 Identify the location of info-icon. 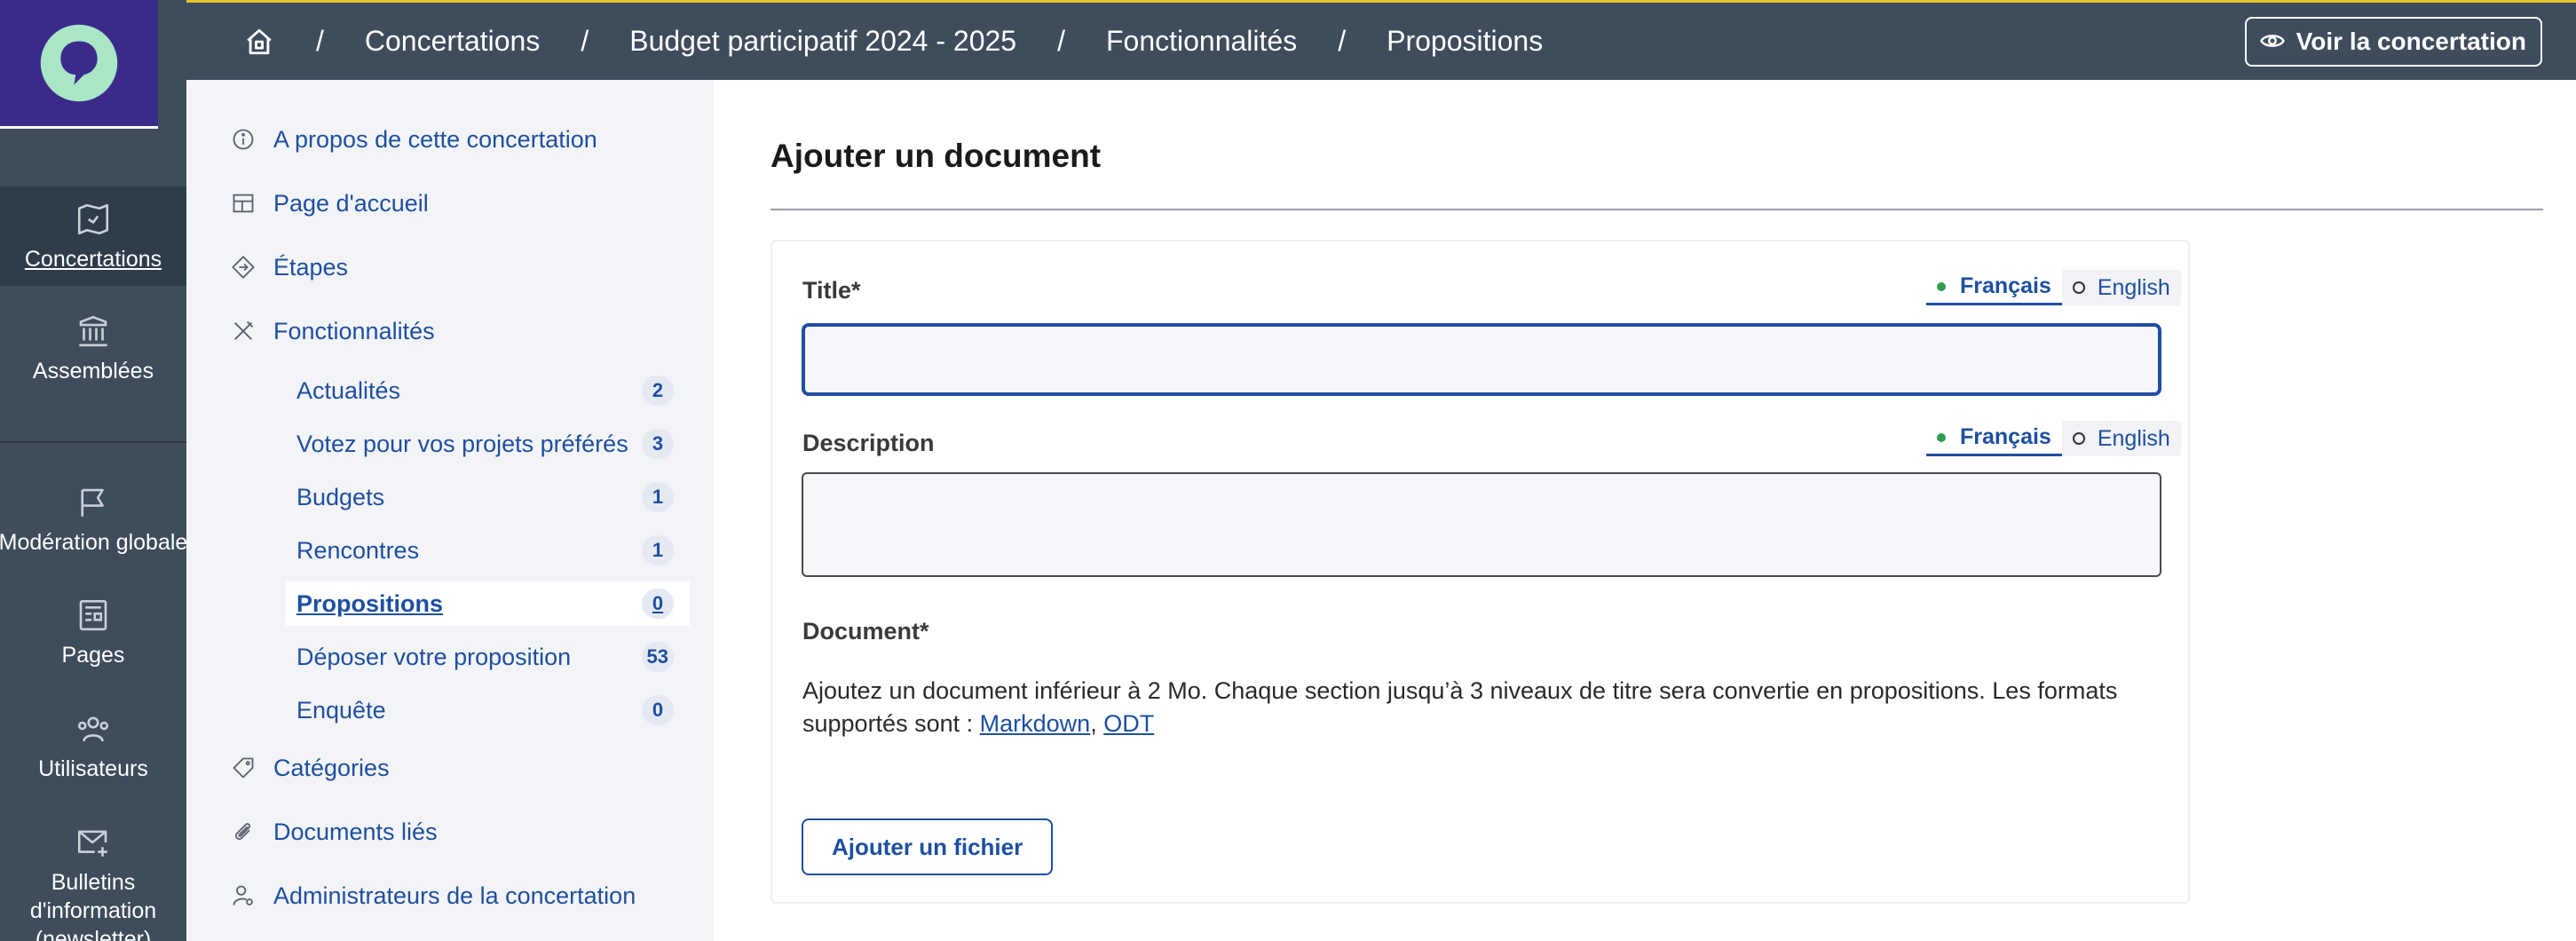
(244, 140).